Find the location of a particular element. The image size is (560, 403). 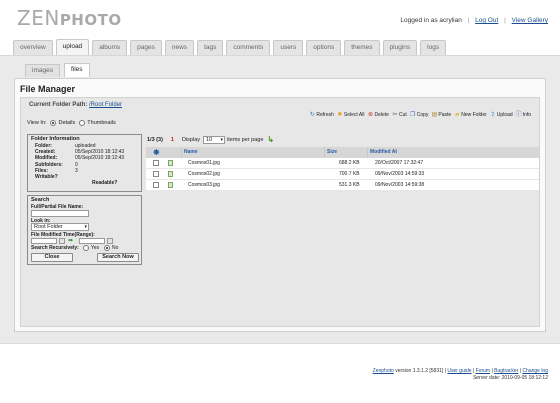

user-guide-link: User guide is located at coordinates (459, 371).